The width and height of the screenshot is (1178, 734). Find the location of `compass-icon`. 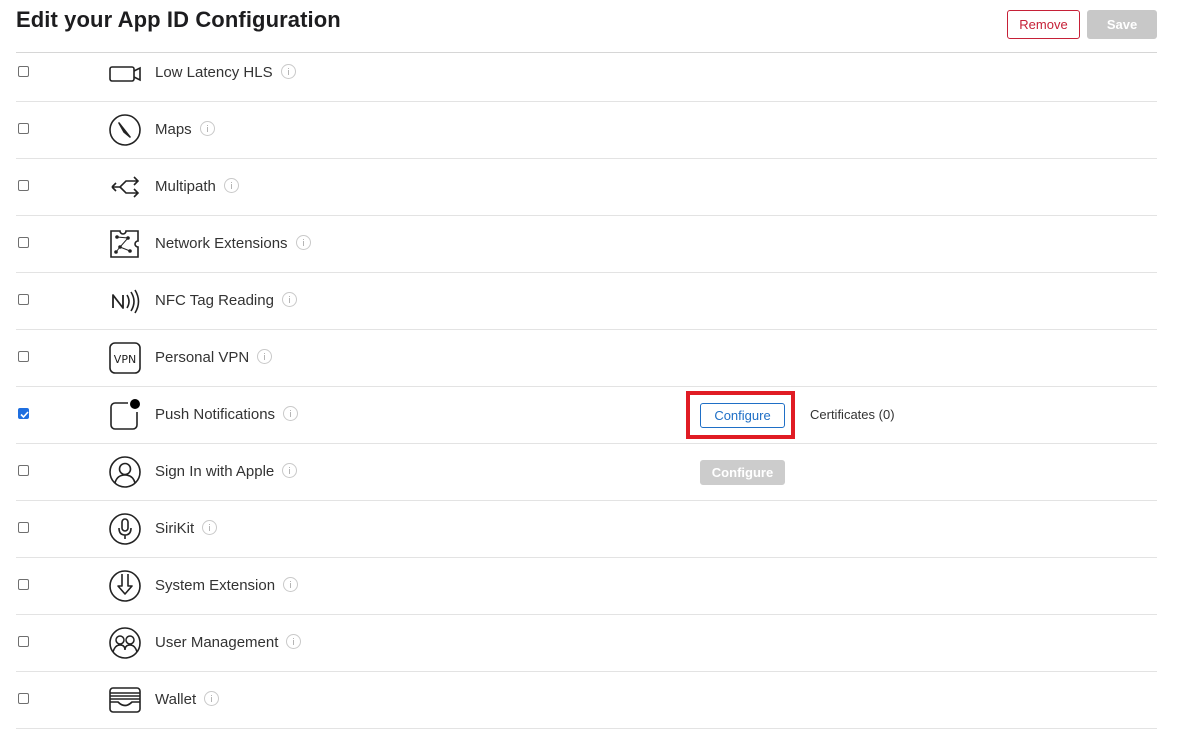

compass-icon is located at coordinates (125, 130).